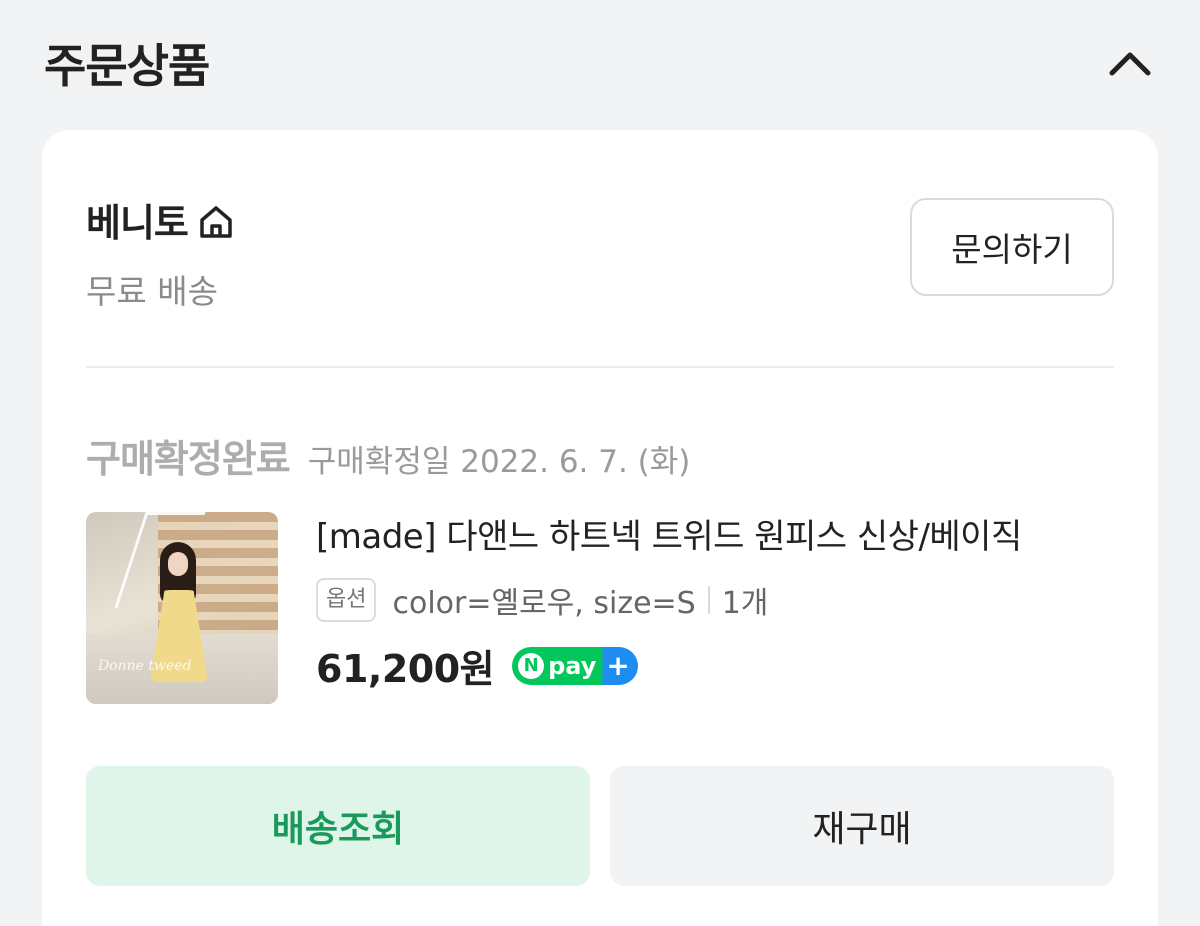 Image resolution: width=1200 pixels, height=926 pixels. I want to click on order-status-row: 구매확정완료 구매확정일 2022. 6. 7. (화), so click(388, 455).